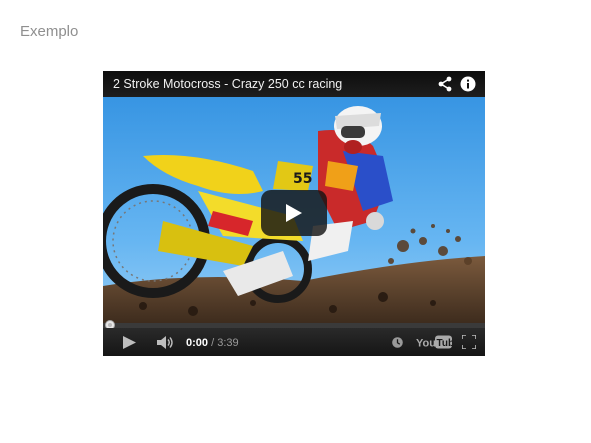 This screenshot has height=443, width=591. I want to click on title-bar: 2 Stroke Motocross - Crazy 250 cc racing, so click(294, 84).